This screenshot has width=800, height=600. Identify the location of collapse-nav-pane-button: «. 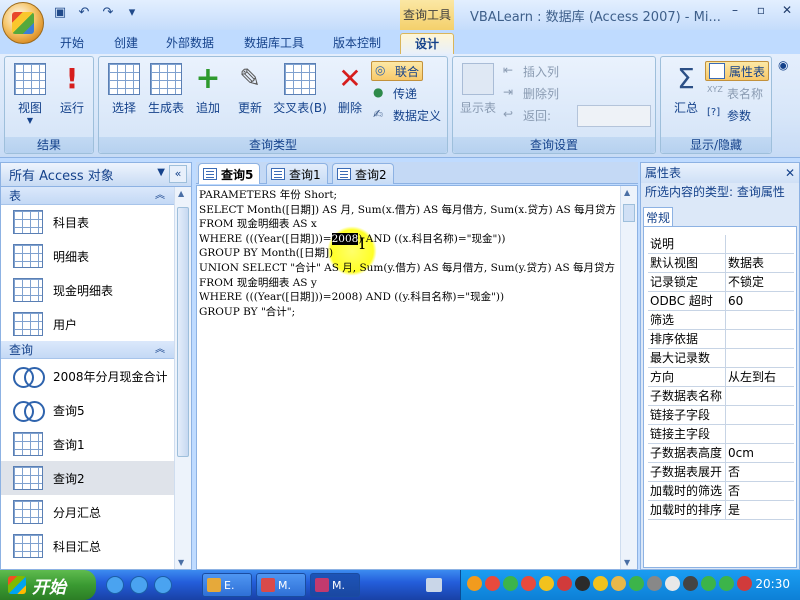
(178, 174).